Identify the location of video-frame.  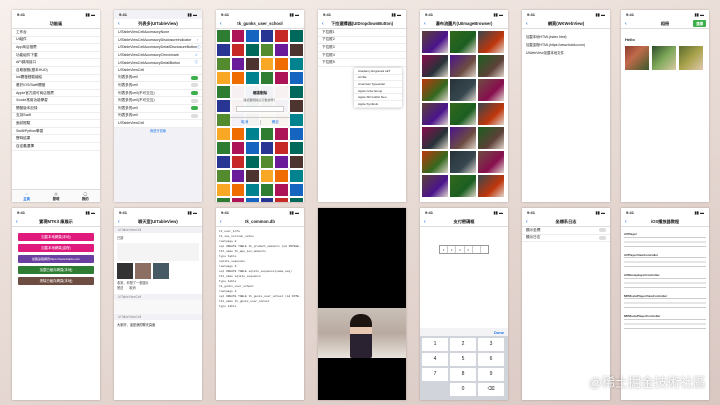
(362, 333).